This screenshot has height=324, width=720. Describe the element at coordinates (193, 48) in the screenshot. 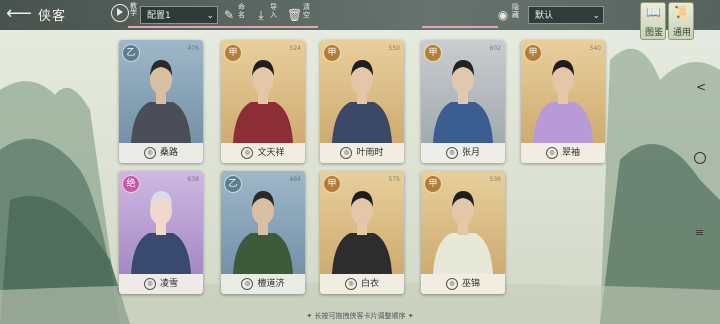

I see `card-stat: 476` at that location.